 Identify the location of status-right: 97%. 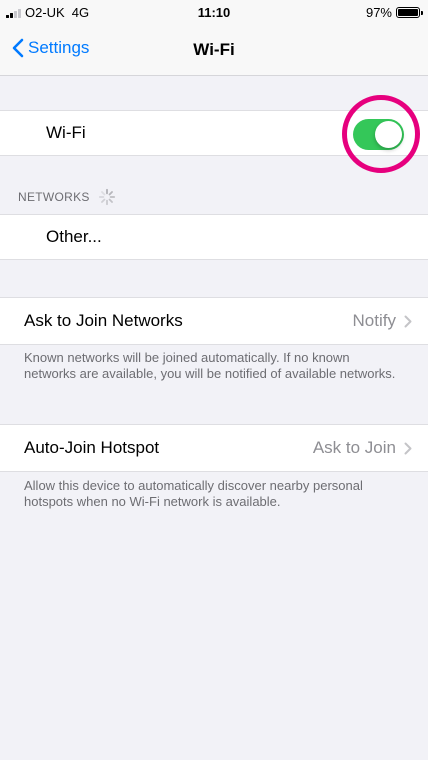
(394, 12).